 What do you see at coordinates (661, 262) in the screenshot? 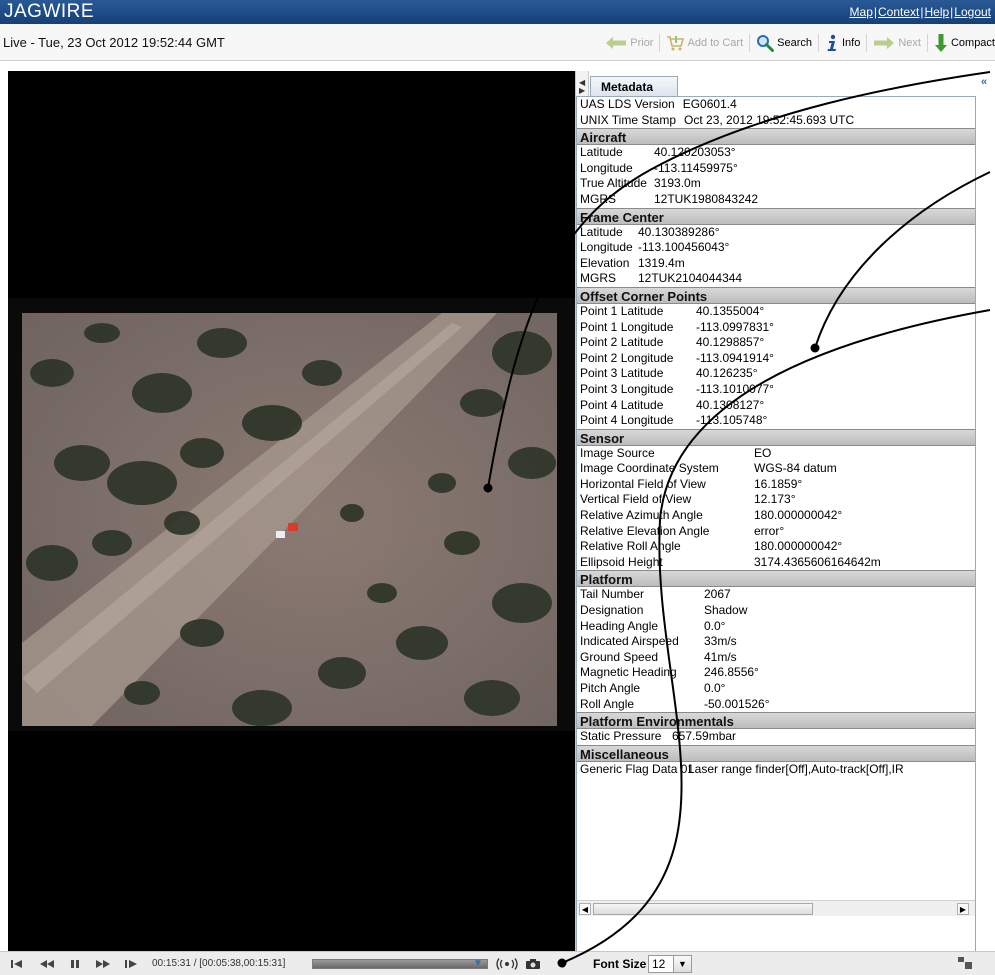
I see `metadata-value: 1319.4m` at bounding box center [661, 262].